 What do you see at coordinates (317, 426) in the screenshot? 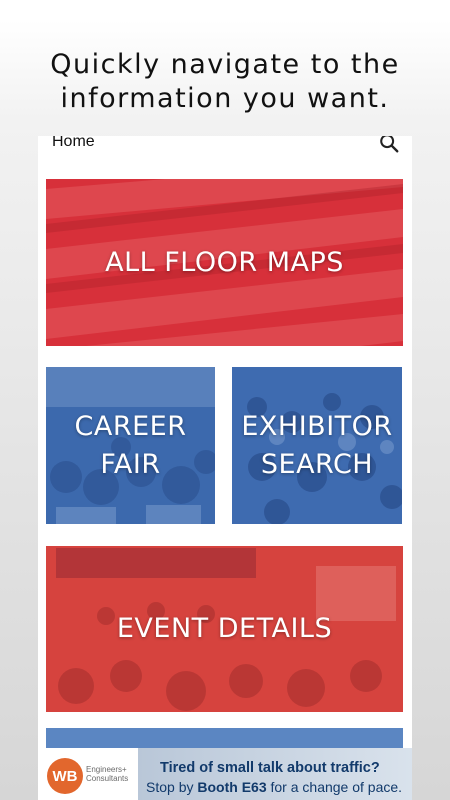
I see `exhibitor-search-label-line1: EXHIBITOR` at bounding box center [317, 426].